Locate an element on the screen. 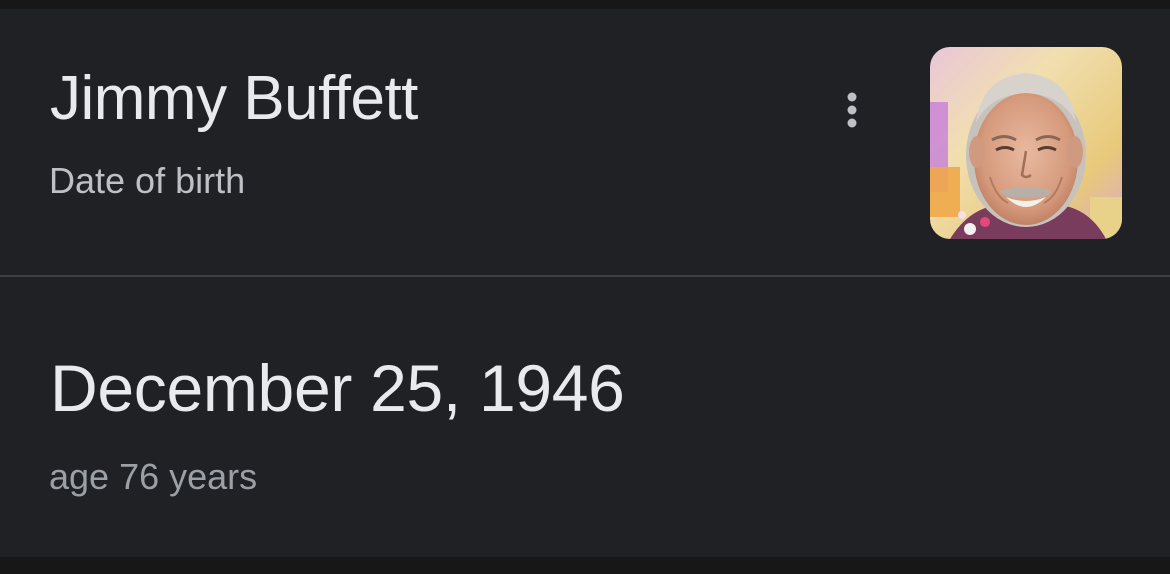 The width and height of the screenshot is (1170, 574). age-text: age 76 years is located at coordinates (153, 476).